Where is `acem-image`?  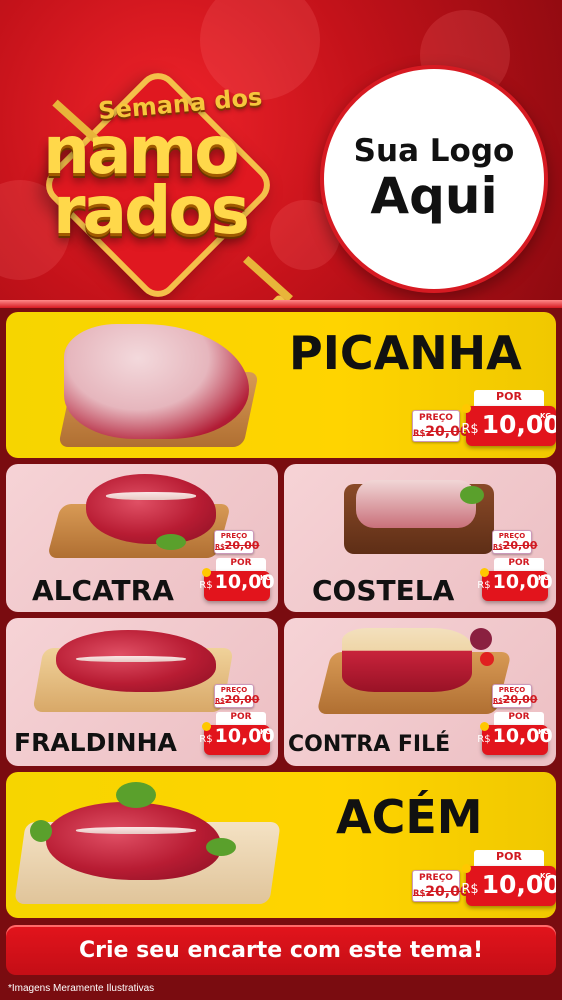 acem-image is located at coordinates (133, 841).